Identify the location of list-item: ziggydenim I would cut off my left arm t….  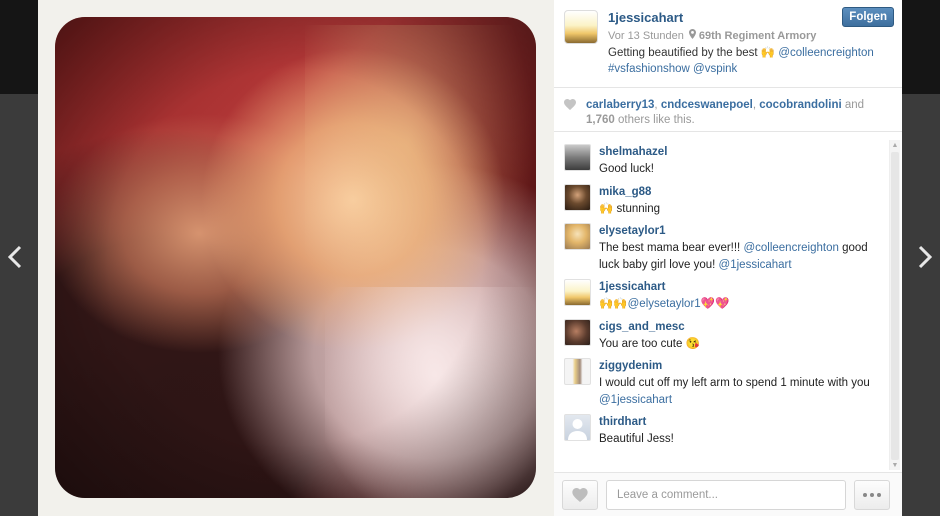
(726, 383).